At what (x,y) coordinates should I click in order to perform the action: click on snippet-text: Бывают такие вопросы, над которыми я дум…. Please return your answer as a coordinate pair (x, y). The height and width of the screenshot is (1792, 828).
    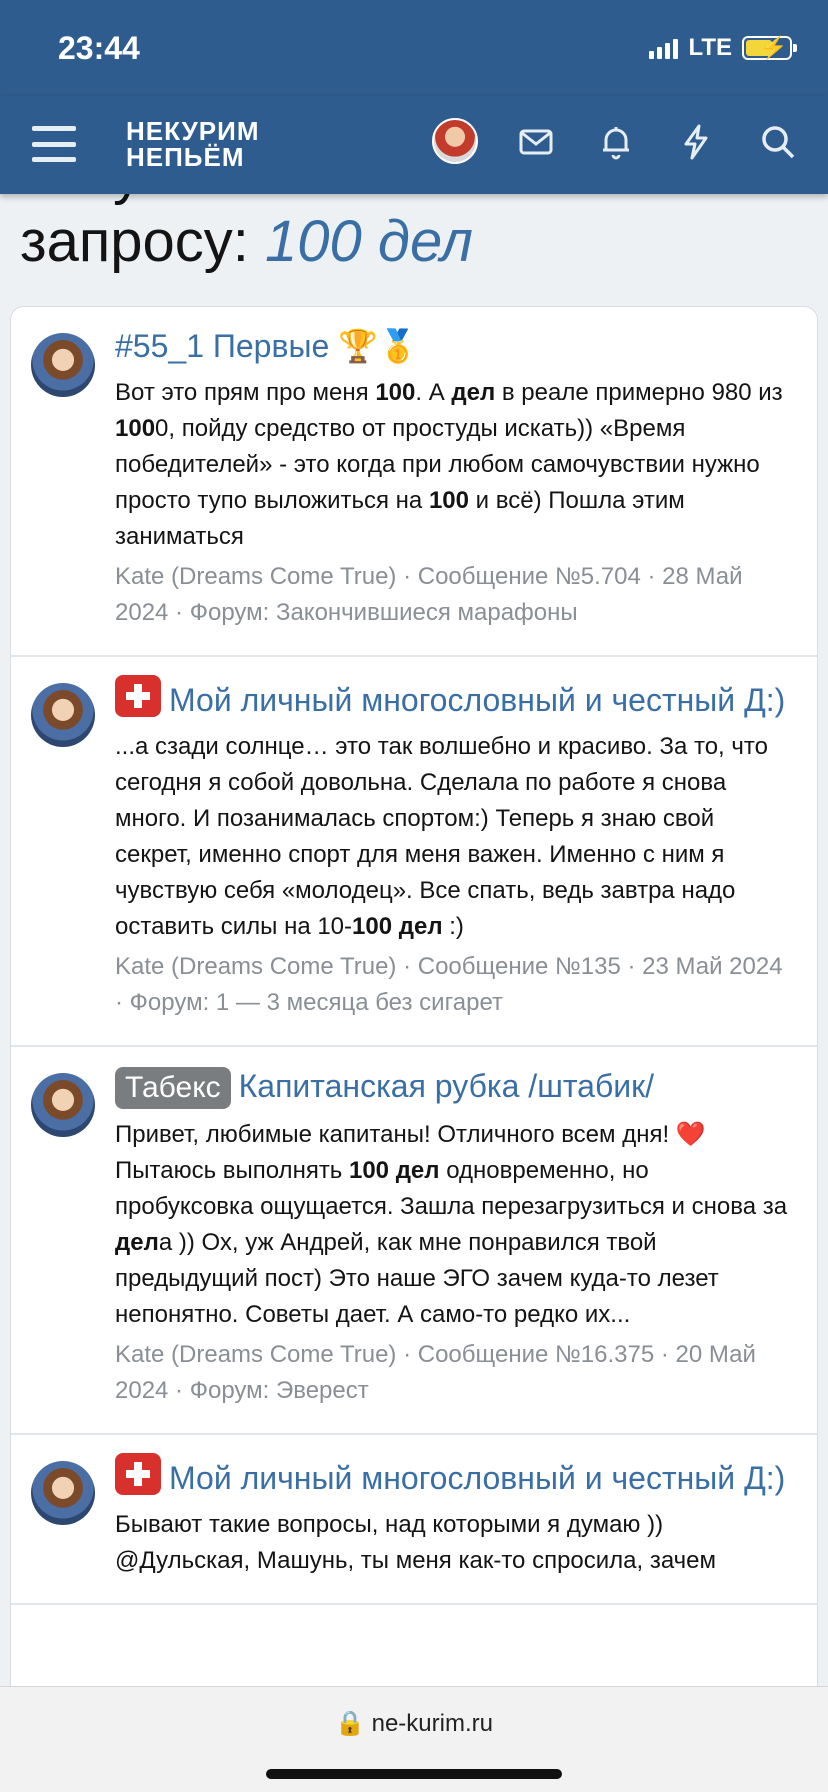
    Looking at the image, I should click on (416, 1542).